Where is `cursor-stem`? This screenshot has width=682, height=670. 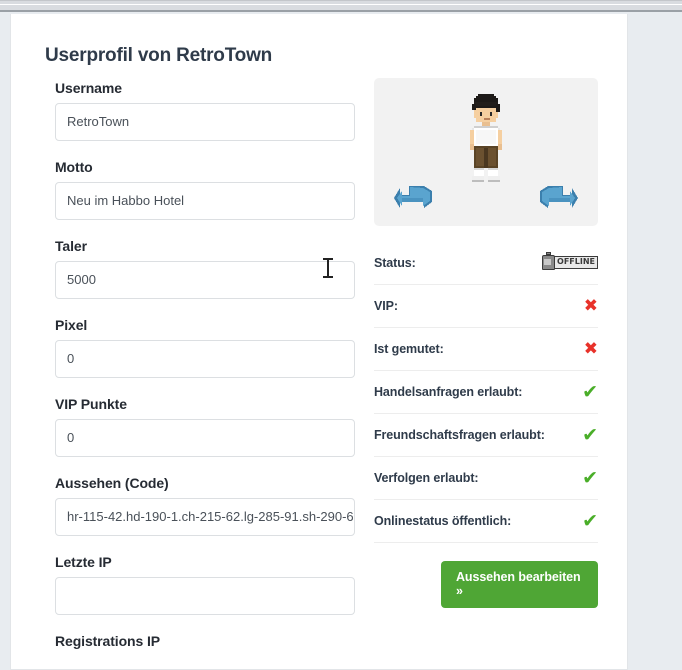 cursor-stem is located at coordinates (328, 268).